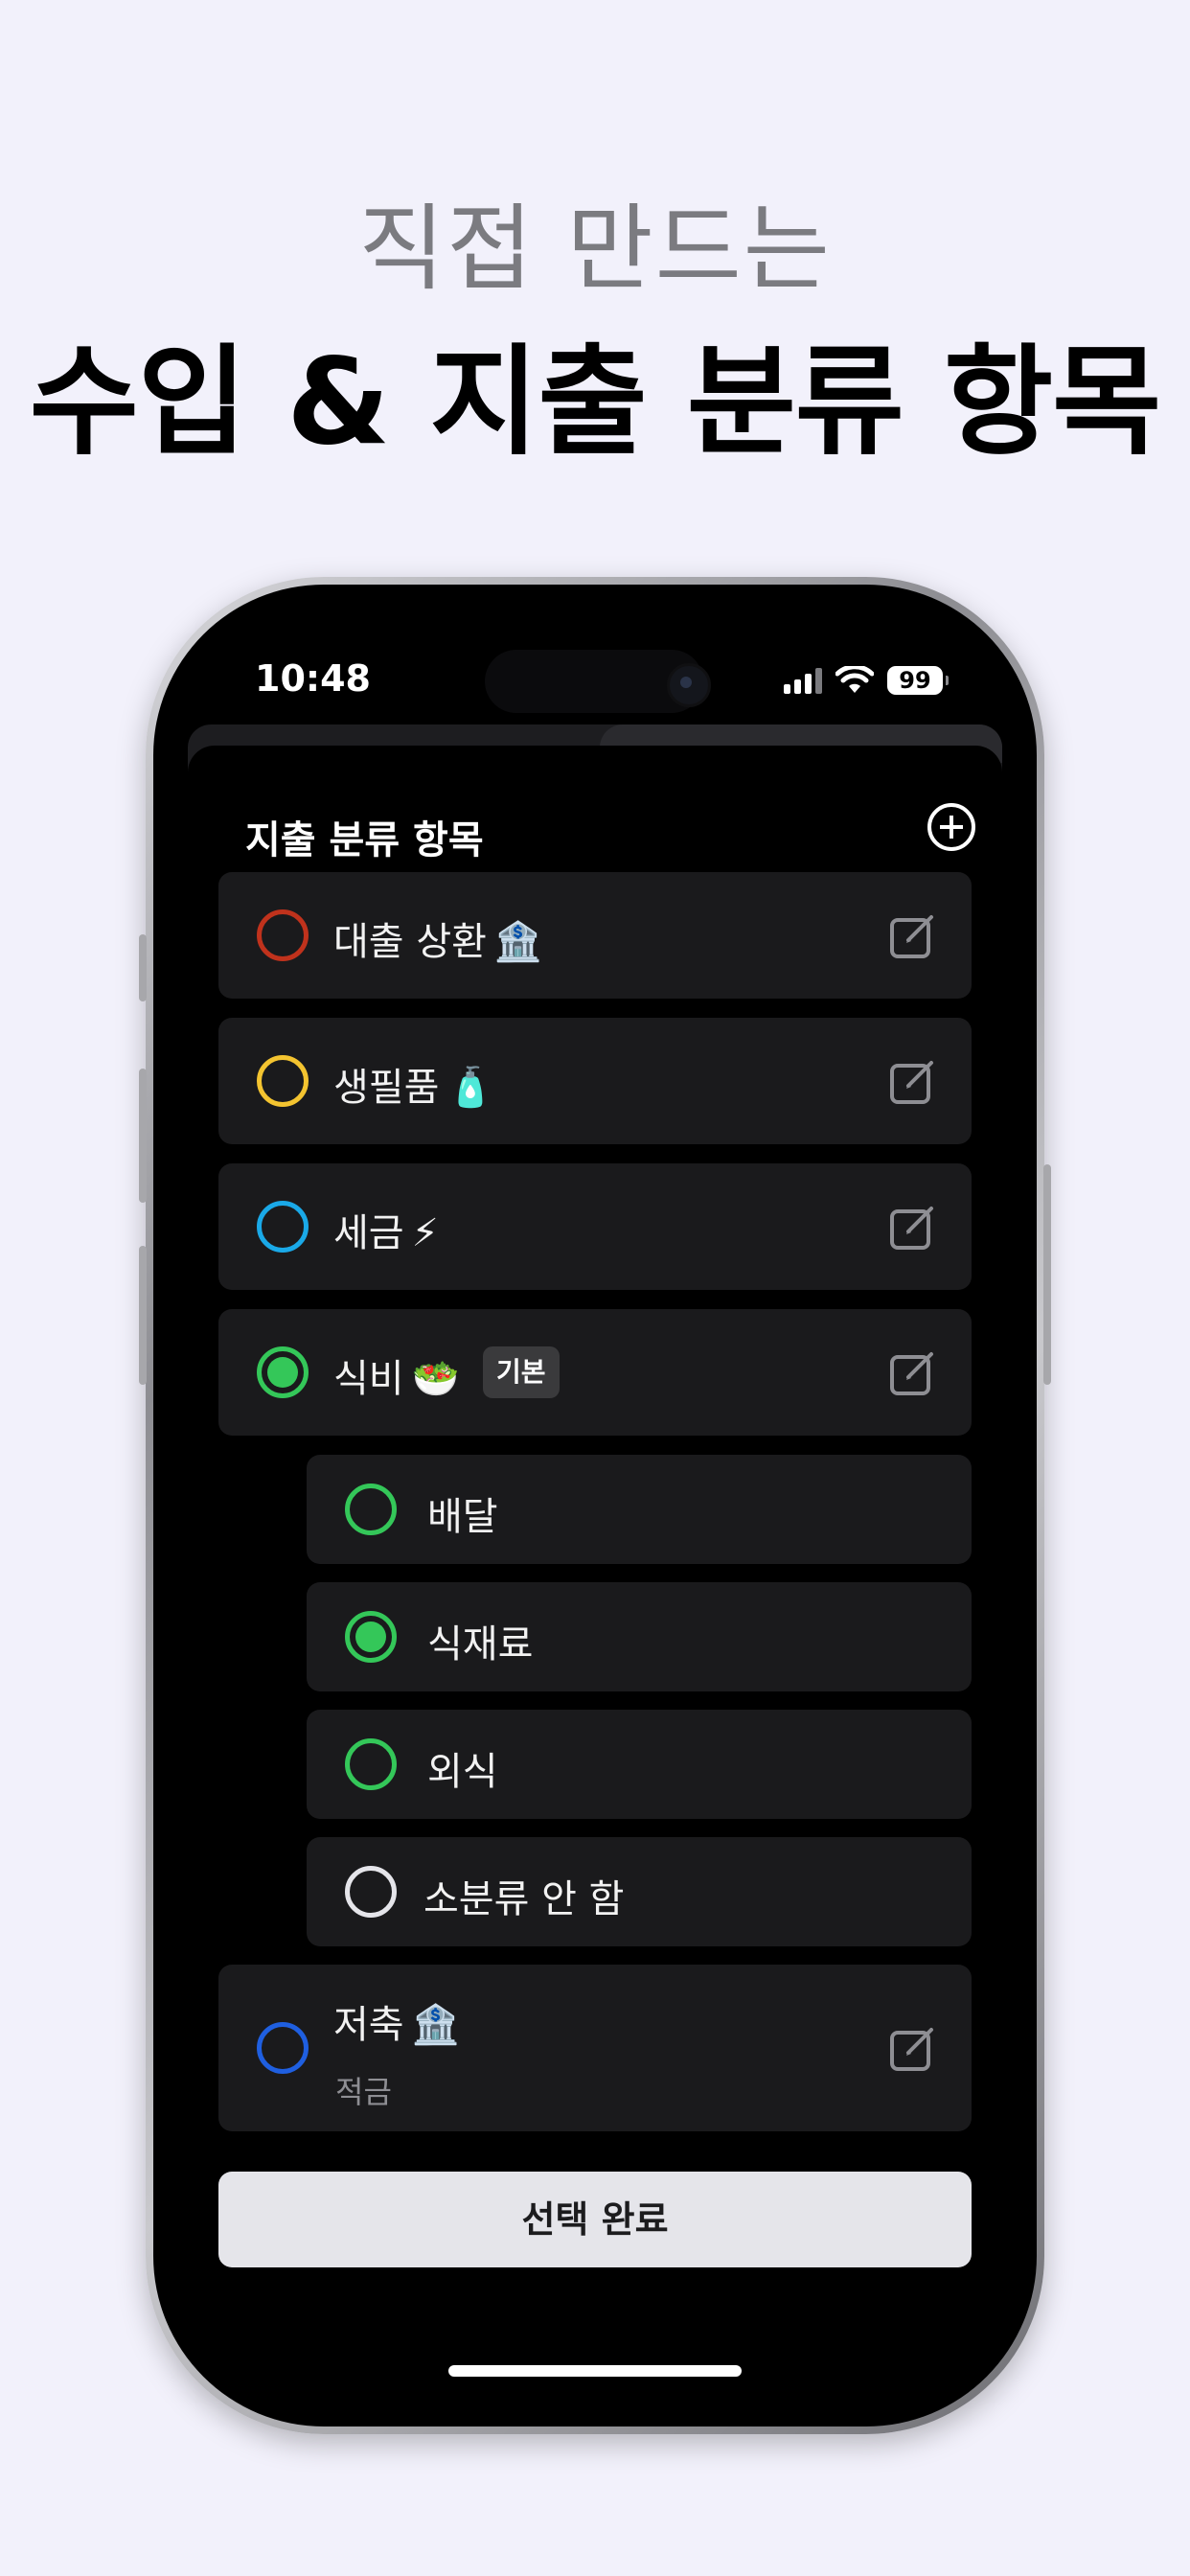 This screenshot has width=1190, height=2576. Describe the element at coordinates (397, 1379) in the screenshot. I see `category-label: 식비 🥗` at that location.